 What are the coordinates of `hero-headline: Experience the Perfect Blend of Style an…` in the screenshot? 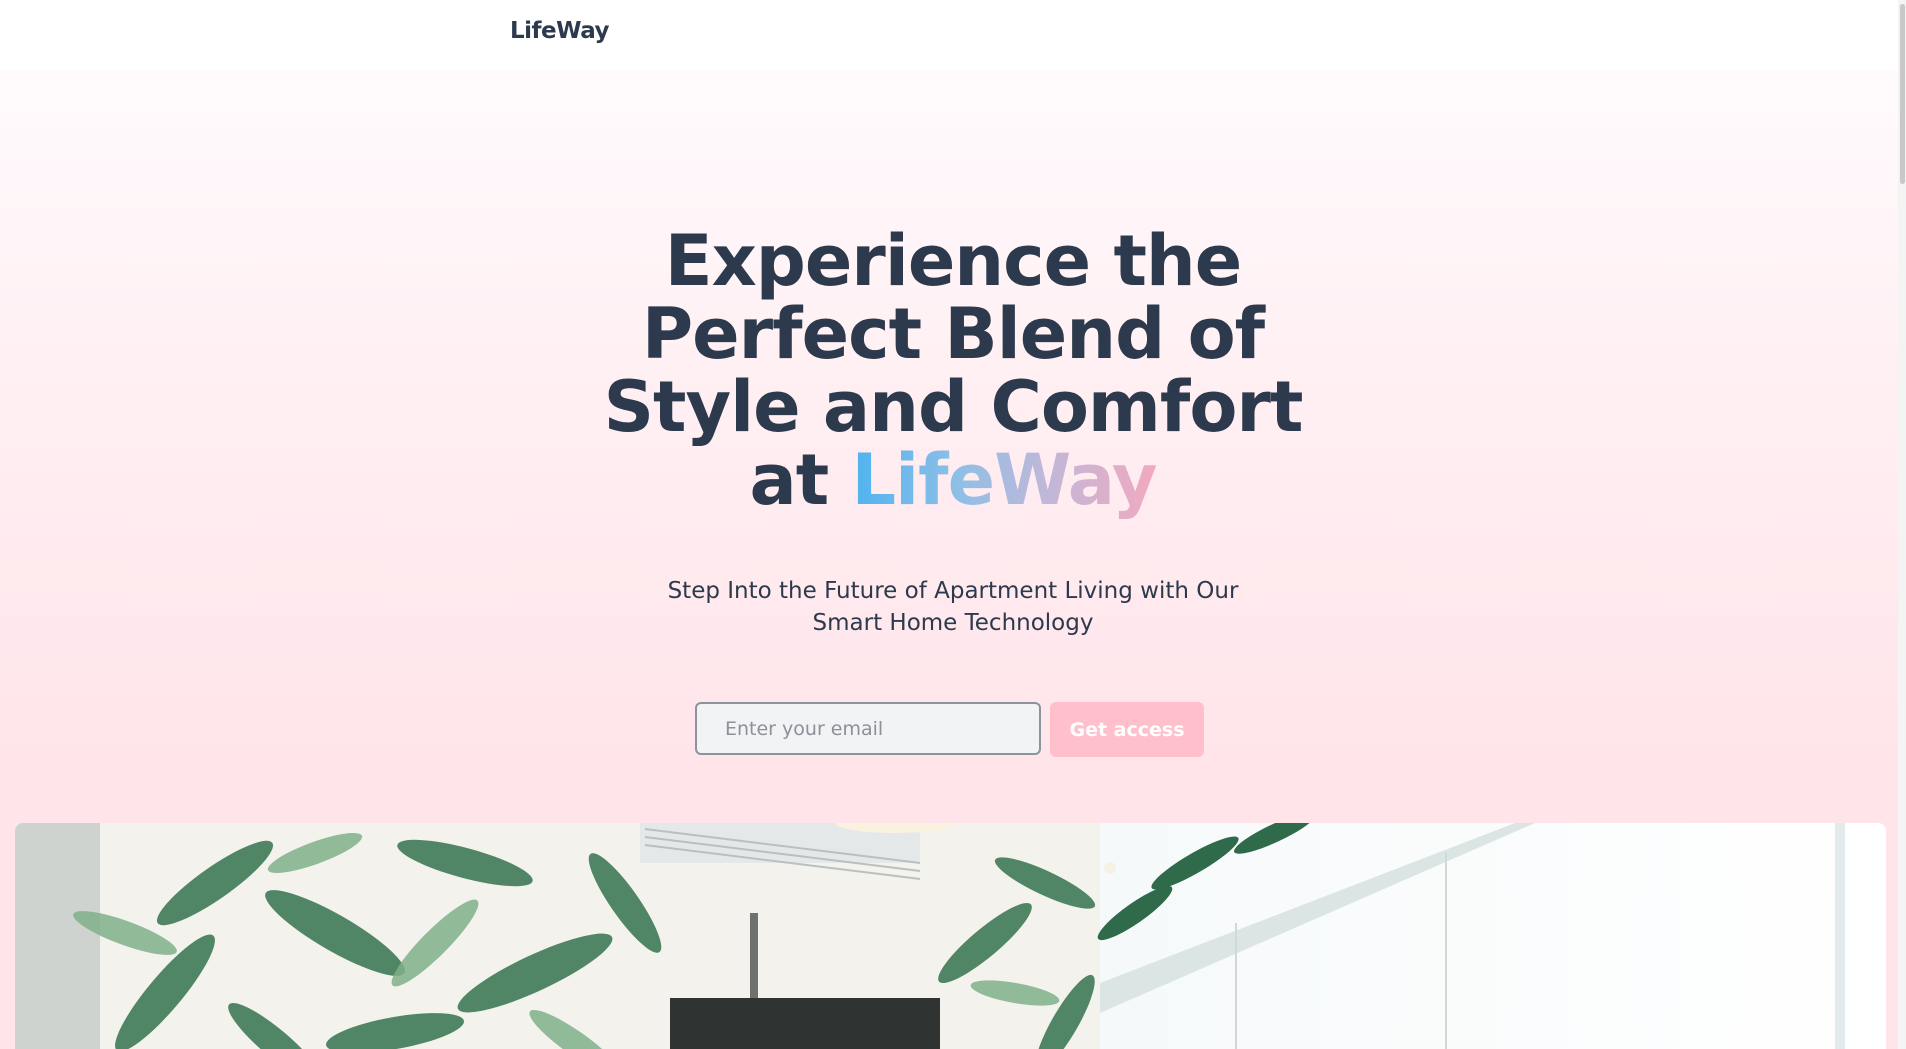 It's located at (953, 371).